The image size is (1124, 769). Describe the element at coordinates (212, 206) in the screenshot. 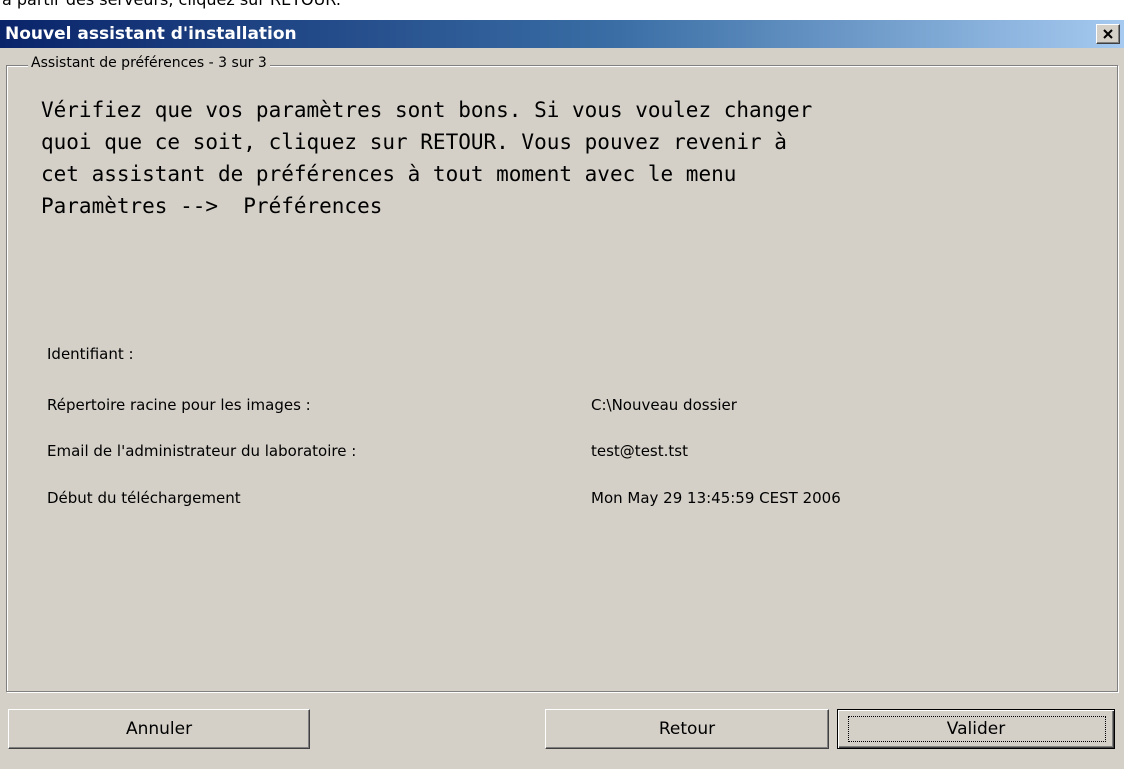

I see `instructions-line: Paramètres --> Préférences` at that location.